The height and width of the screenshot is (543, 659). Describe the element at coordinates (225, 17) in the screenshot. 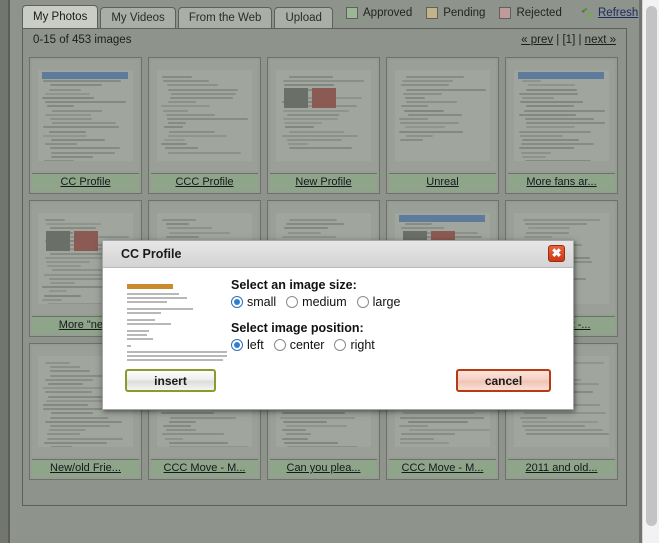

I see `tab-from-the-web: From the Web` at that location.